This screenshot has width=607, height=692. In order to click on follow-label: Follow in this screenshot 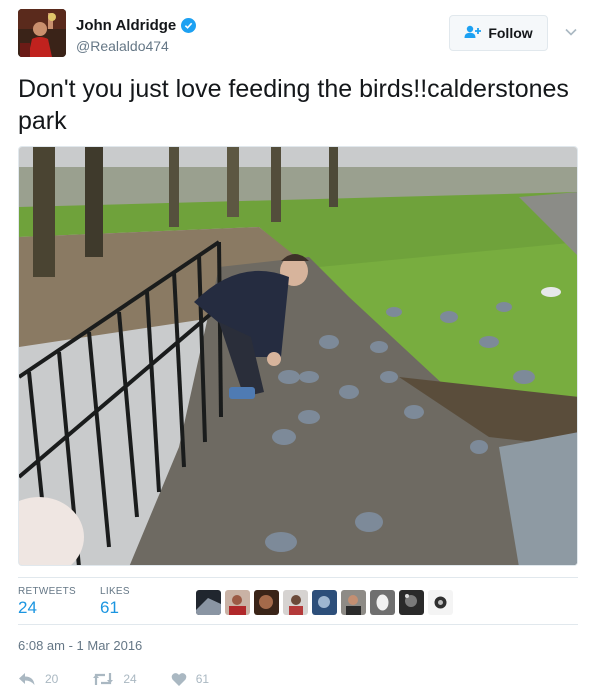, I will do `click(510, 33)`.